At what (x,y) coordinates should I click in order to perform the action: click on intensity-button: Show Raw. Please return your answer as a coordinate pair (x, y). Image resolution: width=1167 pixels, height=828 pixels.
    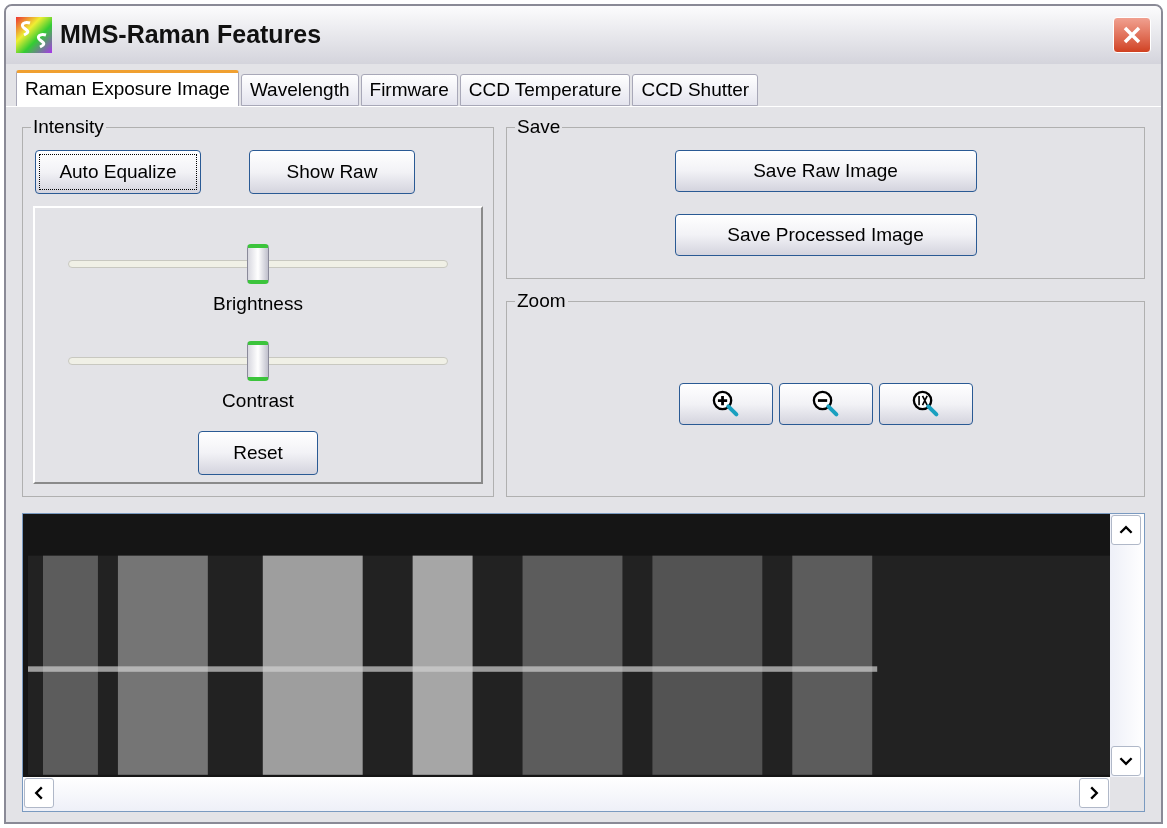
    Looking at the image, I should click on (332, 172).